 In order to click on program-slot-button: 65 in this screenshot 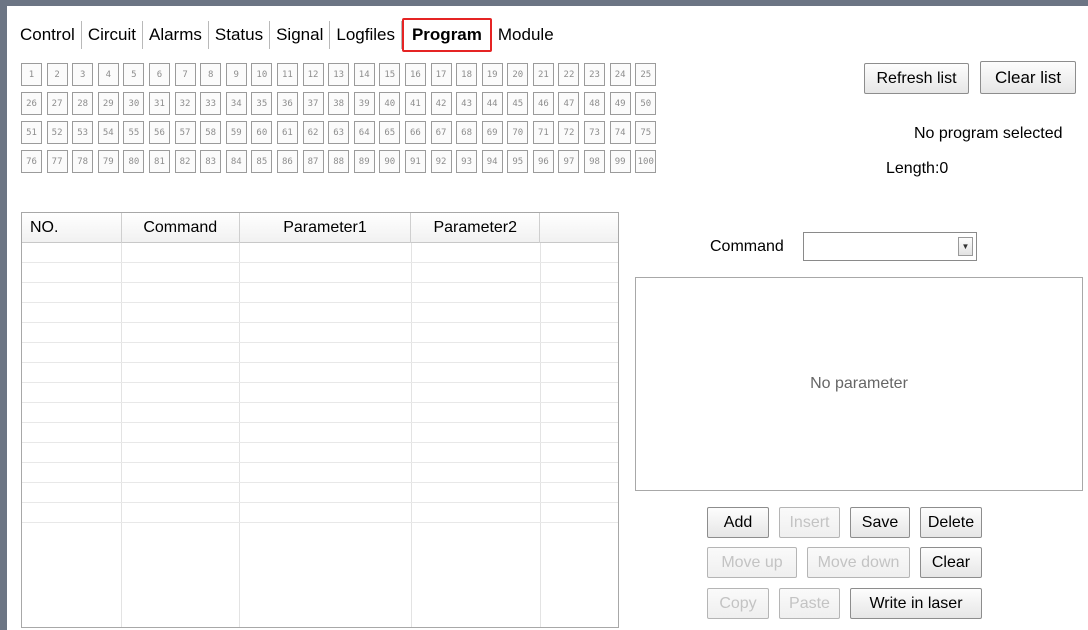, I will do `click(390, 132)`.